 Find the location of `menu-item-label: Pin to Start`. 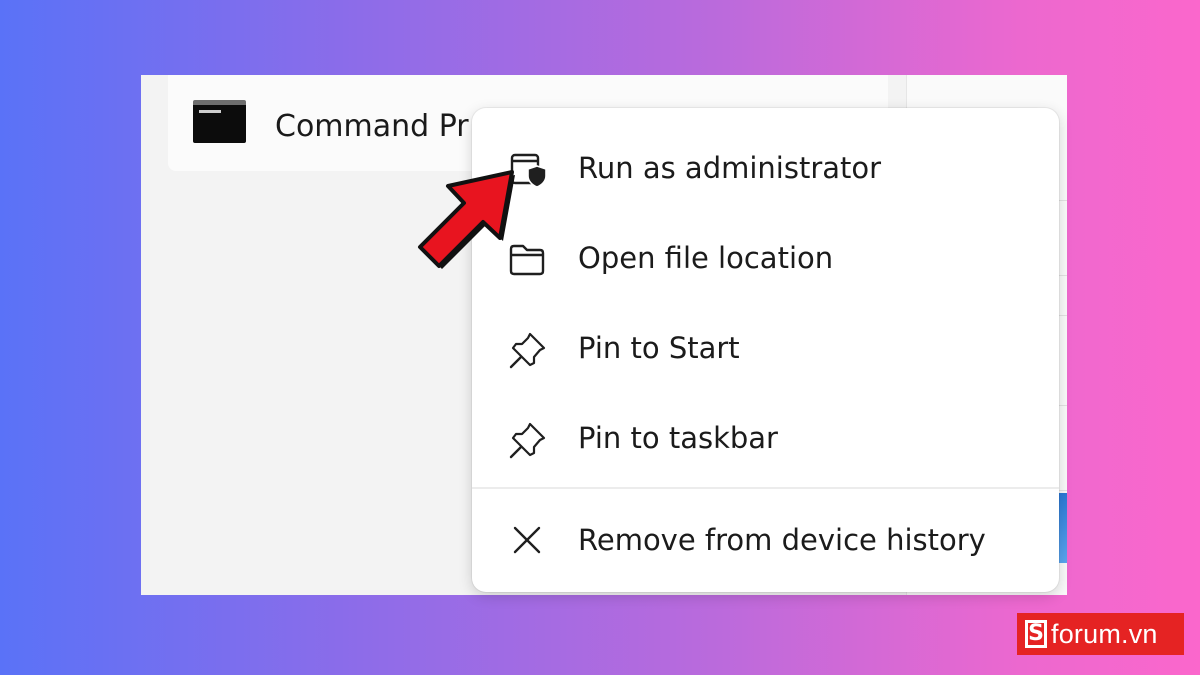

menu-item-label: Pin to Start is located at coordinates (659, 348).